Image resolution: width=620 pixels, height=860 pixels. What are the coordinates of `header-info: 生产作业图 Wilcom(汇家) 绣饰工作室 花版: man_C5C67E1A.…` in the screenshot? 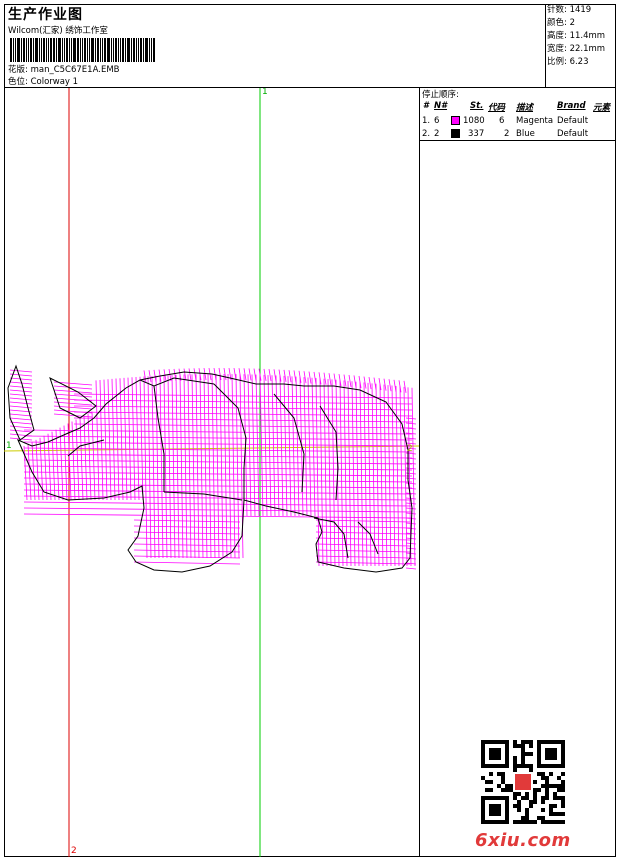 It's located at (275, 45).